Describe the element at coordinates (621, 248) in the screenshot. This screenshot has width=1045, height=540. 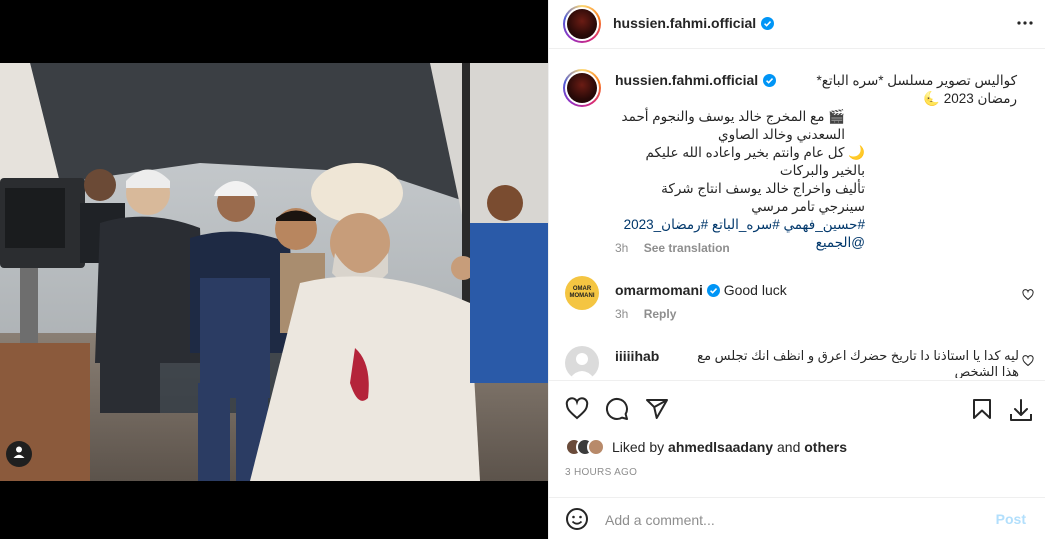
I see `caption-time: 3h` at that location.